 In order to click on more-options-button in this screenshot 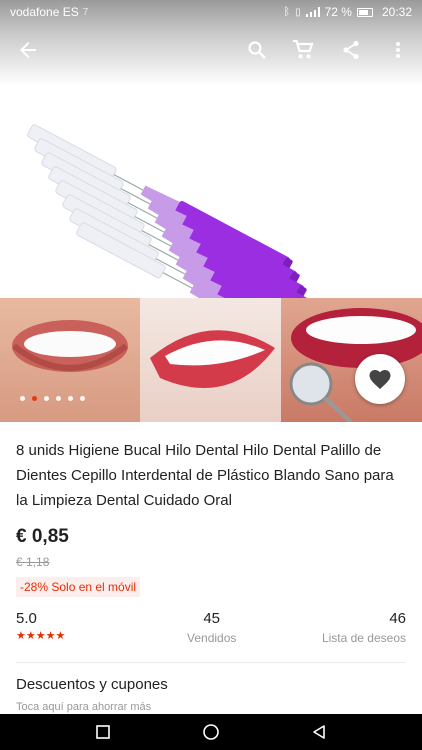, I will do `click(398, 50)`.